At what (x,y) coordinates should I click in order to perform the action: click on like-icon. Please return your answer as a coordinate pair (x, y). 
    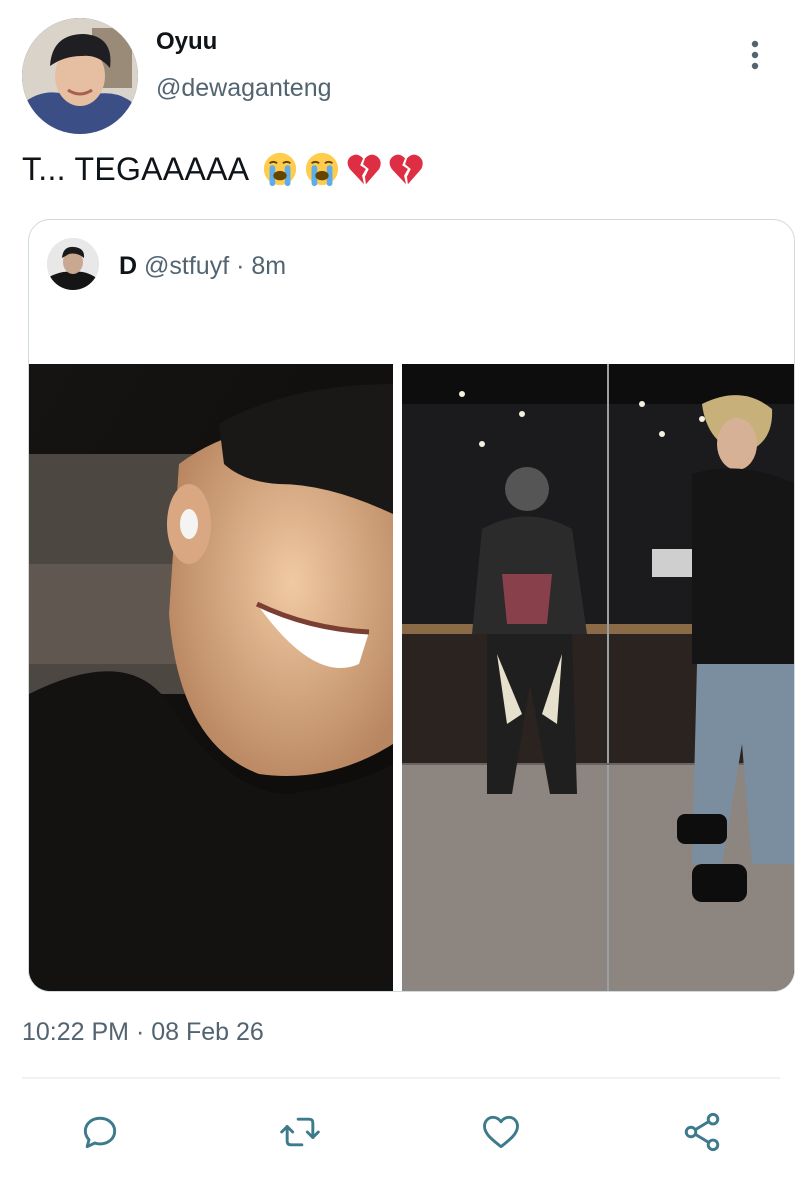
    Looking at the image, I should click on (501, 1132).